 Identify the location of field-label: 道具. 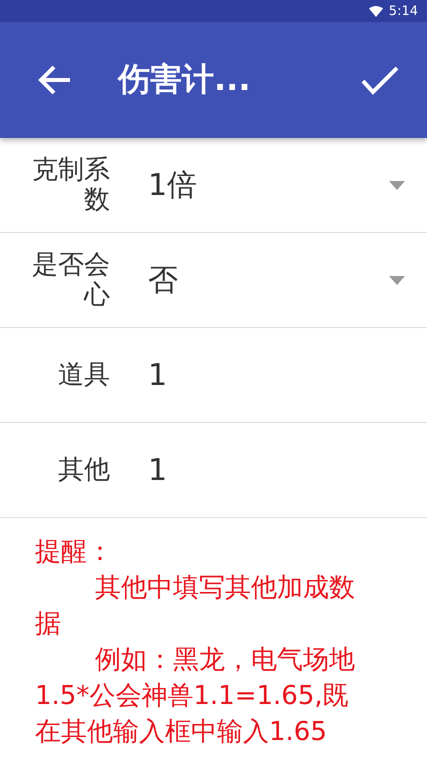
(83, 375).